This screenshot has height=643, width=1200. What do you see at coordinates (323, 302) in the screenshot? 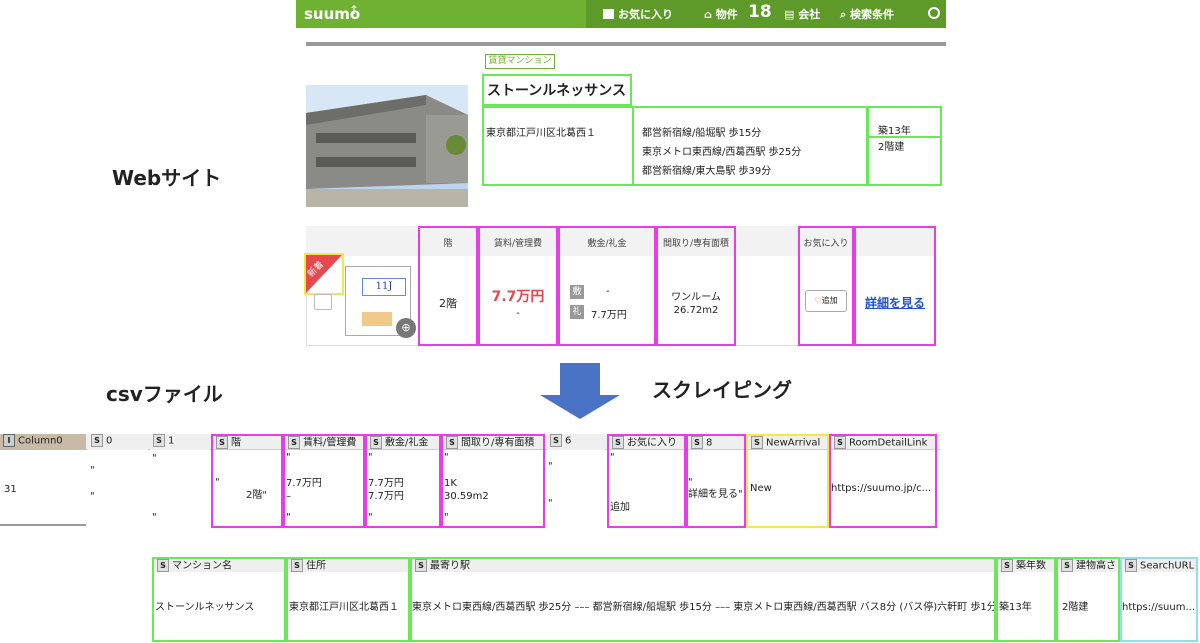
I see `select-checkbox` at bounding box center [323, 302].